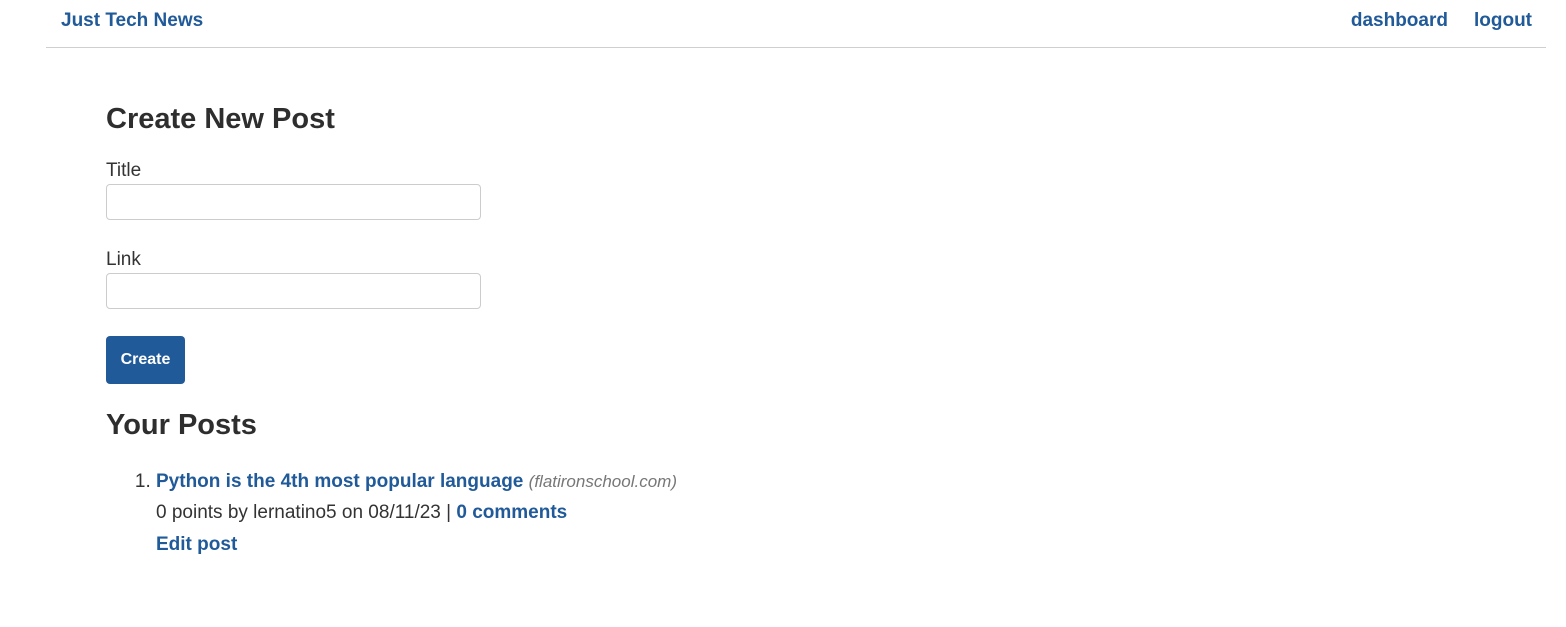  Describe the element at coordinates (1399, 21) in the screenshot. I see `nav-dashboard-link: dashboard` at that location.